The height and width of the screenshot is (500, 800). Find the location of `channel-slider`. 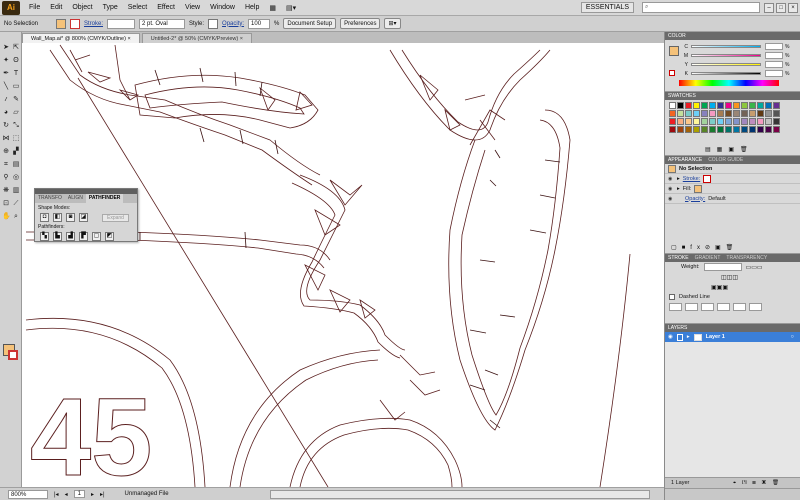

channel-slider is located at coordinates (726, 46).